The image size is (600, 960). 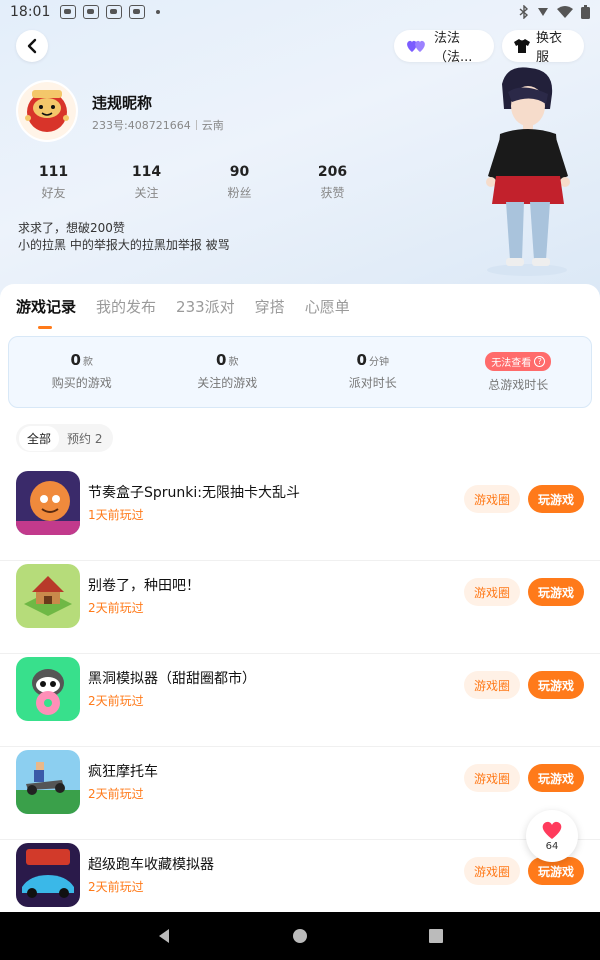 What do you see at coordinates (519, 372) in the screenshot?
I see `summary-total-time: 无法查看? 总游戏时长` at bounding box center [519, 372].